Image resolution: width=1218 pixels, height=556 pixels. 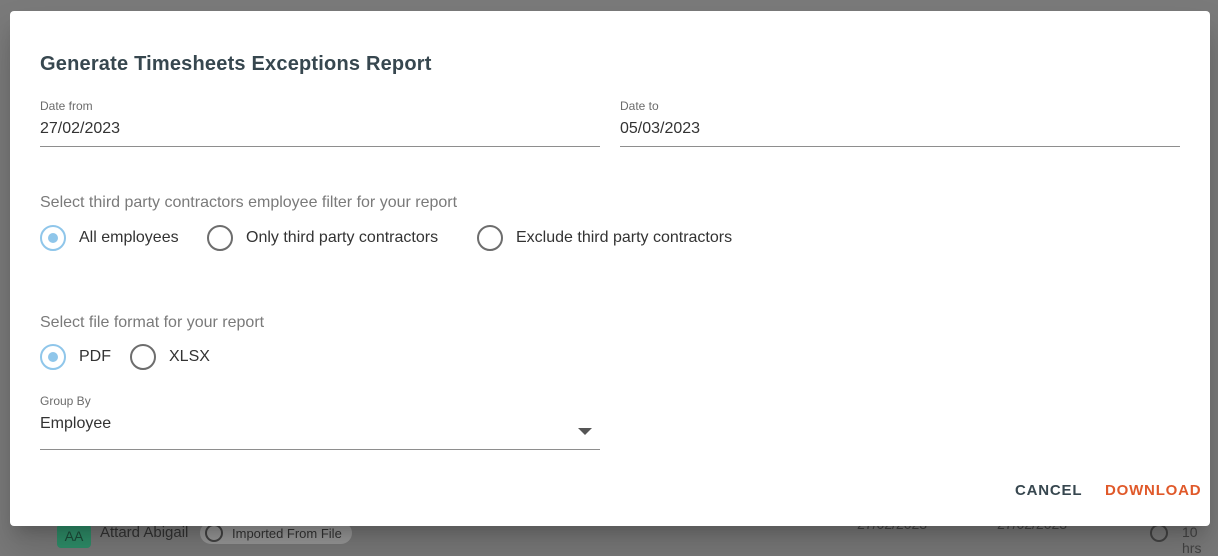 What do you see at coordinates (80, 129) in the screenshot?
I see `date-from-value: 27/02/2023` at bounding box center [80, 129].